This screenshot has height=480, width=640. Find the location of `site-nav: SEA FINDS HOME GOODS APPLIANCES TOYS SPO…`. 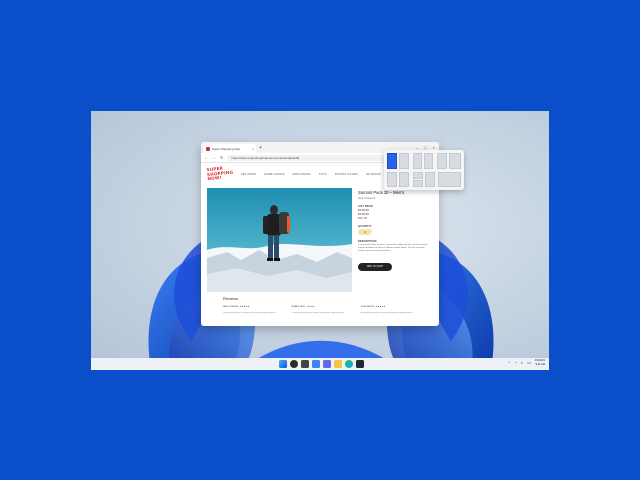

site-nav: SEA FINDS HOME GOODS APPLIANCES TOYS SPO… is located at coordinates (322, 174).